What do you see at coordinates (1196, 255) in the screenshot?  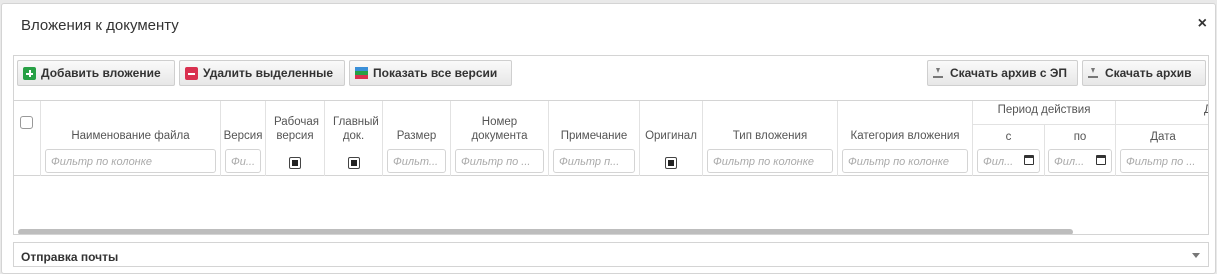 I see `chevron-down-icon` at bounding box center [1196, 255].